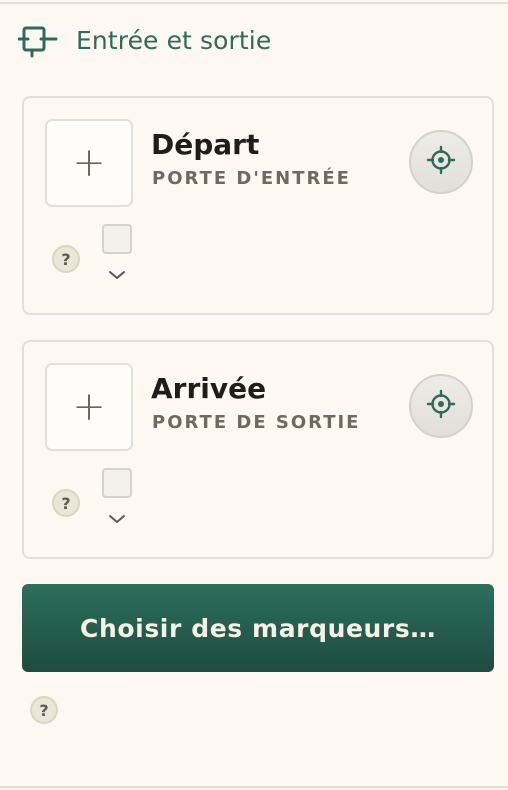 Image resolution: width=508 pixels, height=790 pixels. Describe the element at coordinates (44, 710) in the screenshot. I see `footer-help-icon: ?` at that location.